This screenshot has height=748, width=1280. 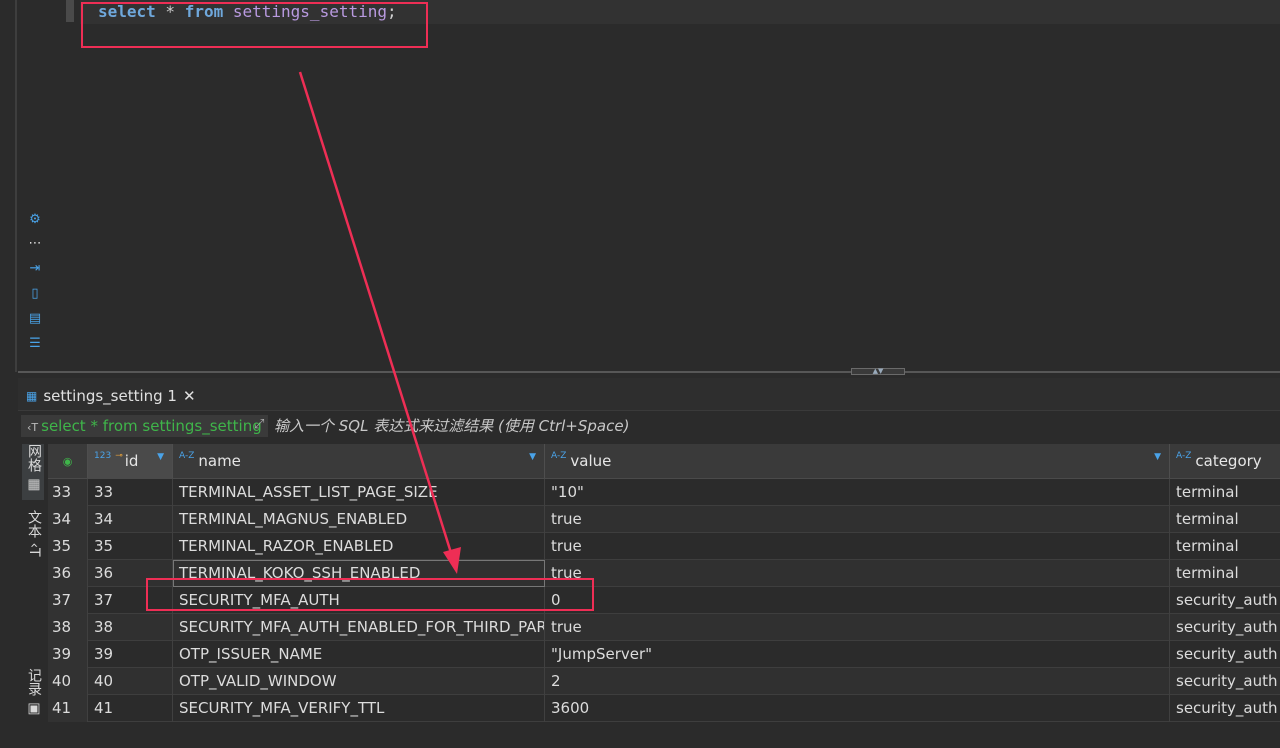 I want to click on cell-name: TERMINAL_MAGNUS_ENABLED, so click(x=359, y=519).